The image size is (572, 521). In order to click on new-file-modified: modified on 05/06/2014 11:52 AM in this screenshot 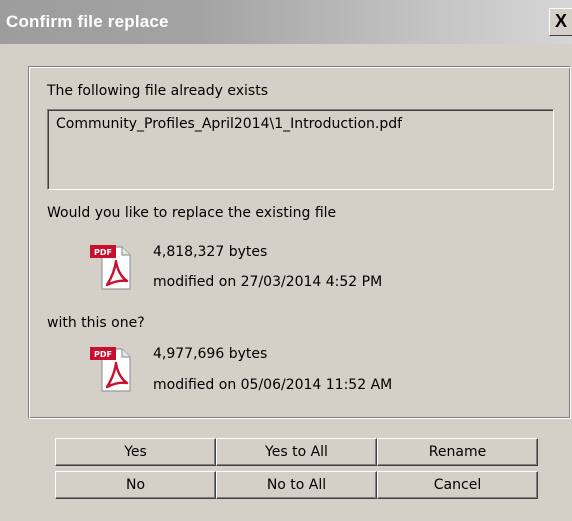, I will do `click(273, 385)`.